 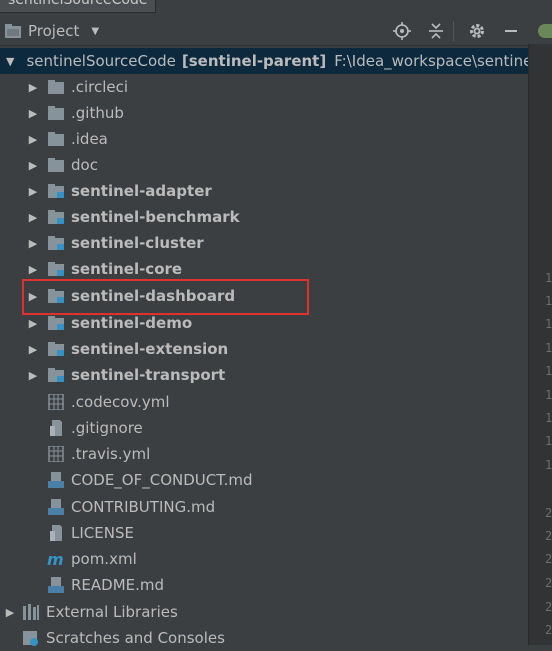 I want to click on tree-item-label: sentinel-cluster, so click(x=137, y=243).